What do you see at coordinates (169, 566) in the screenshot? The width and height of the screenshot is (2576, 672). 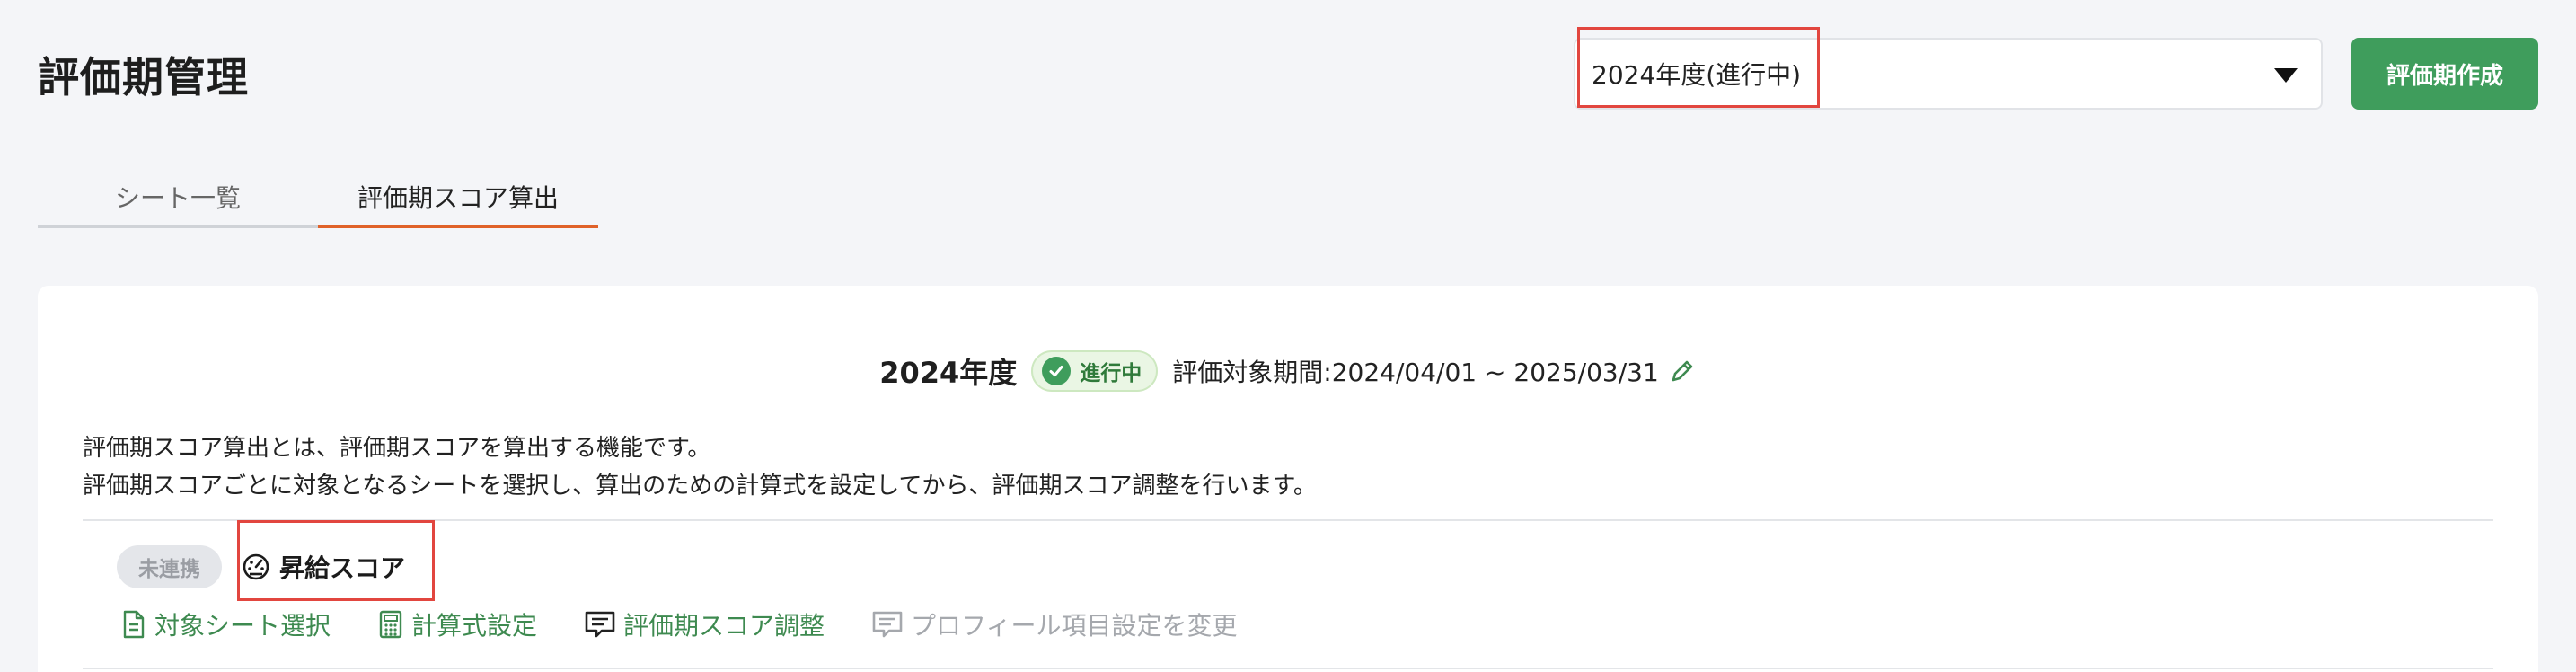 I see `unlinked-badge: 未連携` at bounding box center [169, 566].